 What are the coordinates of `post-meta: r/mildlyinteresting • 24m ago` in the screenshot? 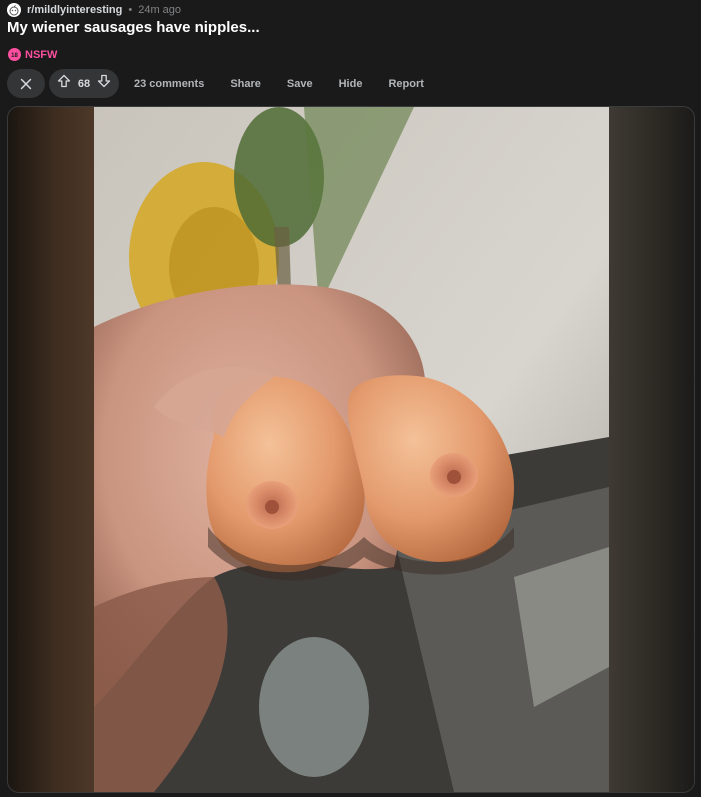 It's located at (94, 10).